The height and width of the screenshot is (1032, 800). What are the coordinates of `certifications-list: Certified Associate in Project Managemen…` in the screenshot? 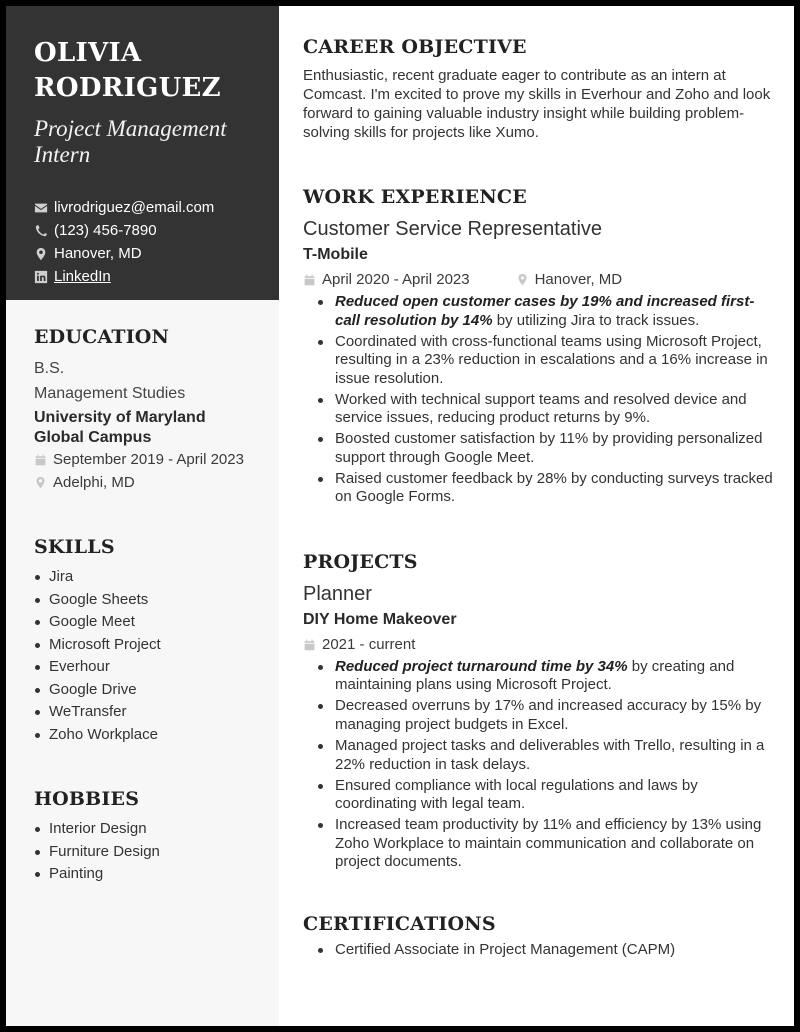 It's located at (538, 950).